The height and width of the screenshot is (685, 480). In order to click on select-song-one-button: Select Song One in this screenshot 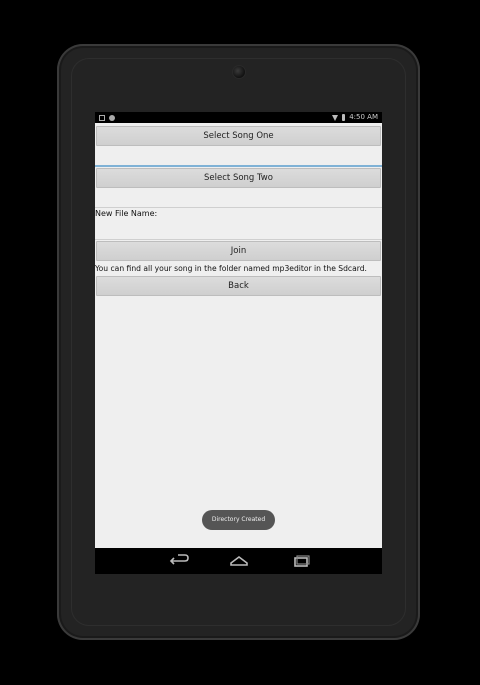, I will do `click(238, 136)`.